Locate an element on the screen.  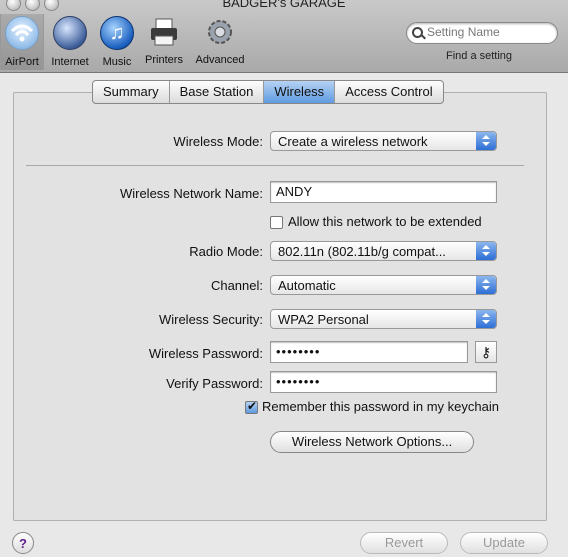
globe-icon is located at coordinates (70, 33).